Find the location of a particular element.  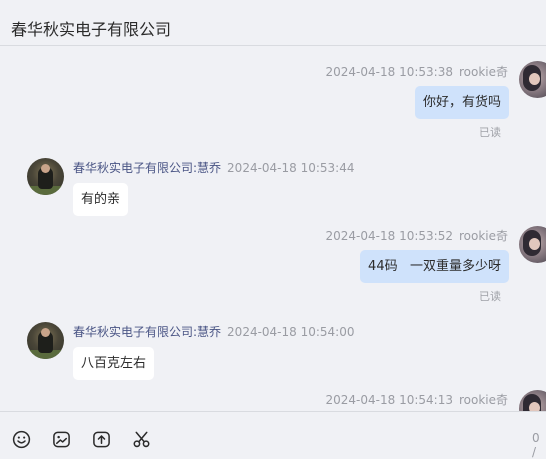

message-time: 2024-04-18 10:53:38 is located at coordinates (389, 72).